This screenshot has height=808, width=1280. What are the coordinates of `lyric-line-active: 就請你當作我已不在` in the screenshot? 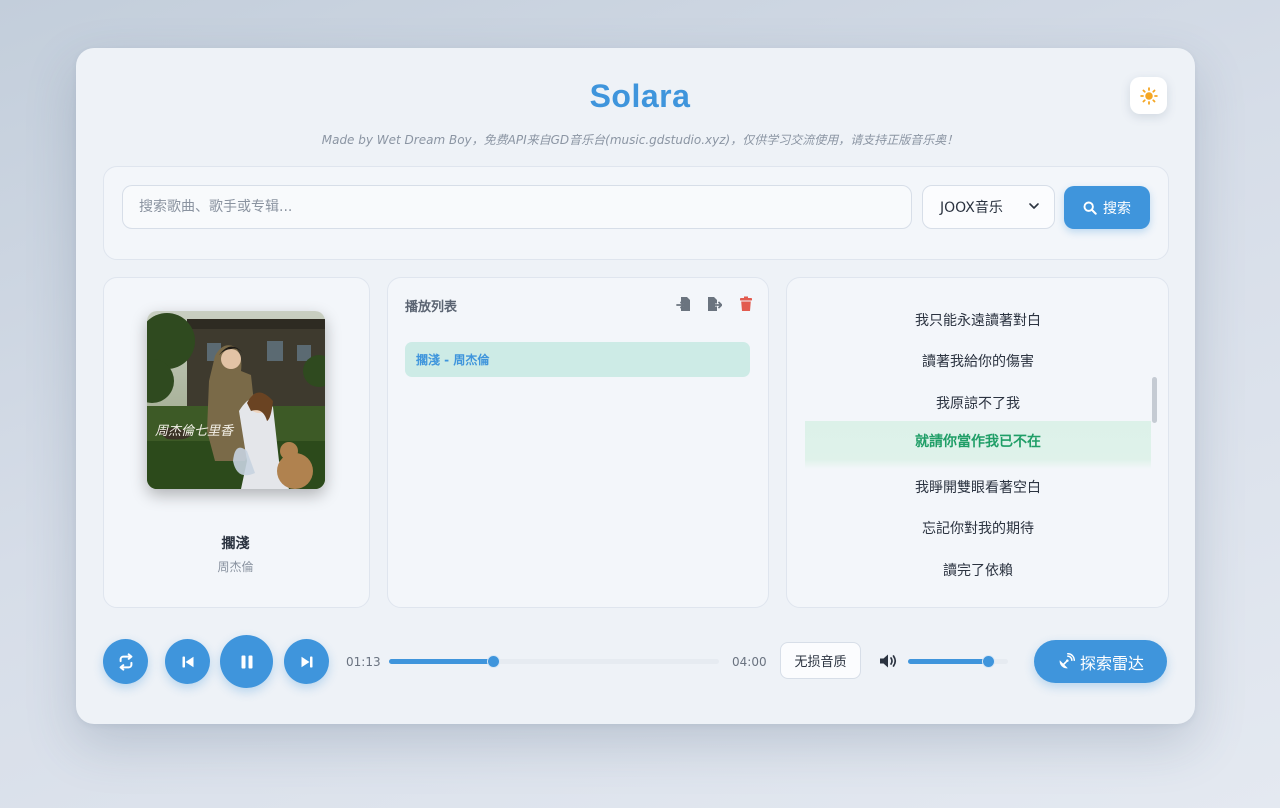 It's located at (978, 445).